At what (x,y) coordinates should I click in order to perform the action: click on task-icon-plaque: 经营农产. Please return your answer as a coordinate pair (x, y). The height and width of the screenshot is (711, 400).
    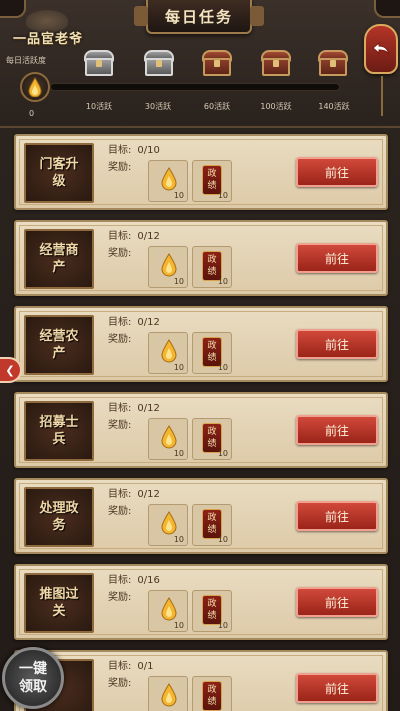
    Looking at the image, I should click on (59, 345).